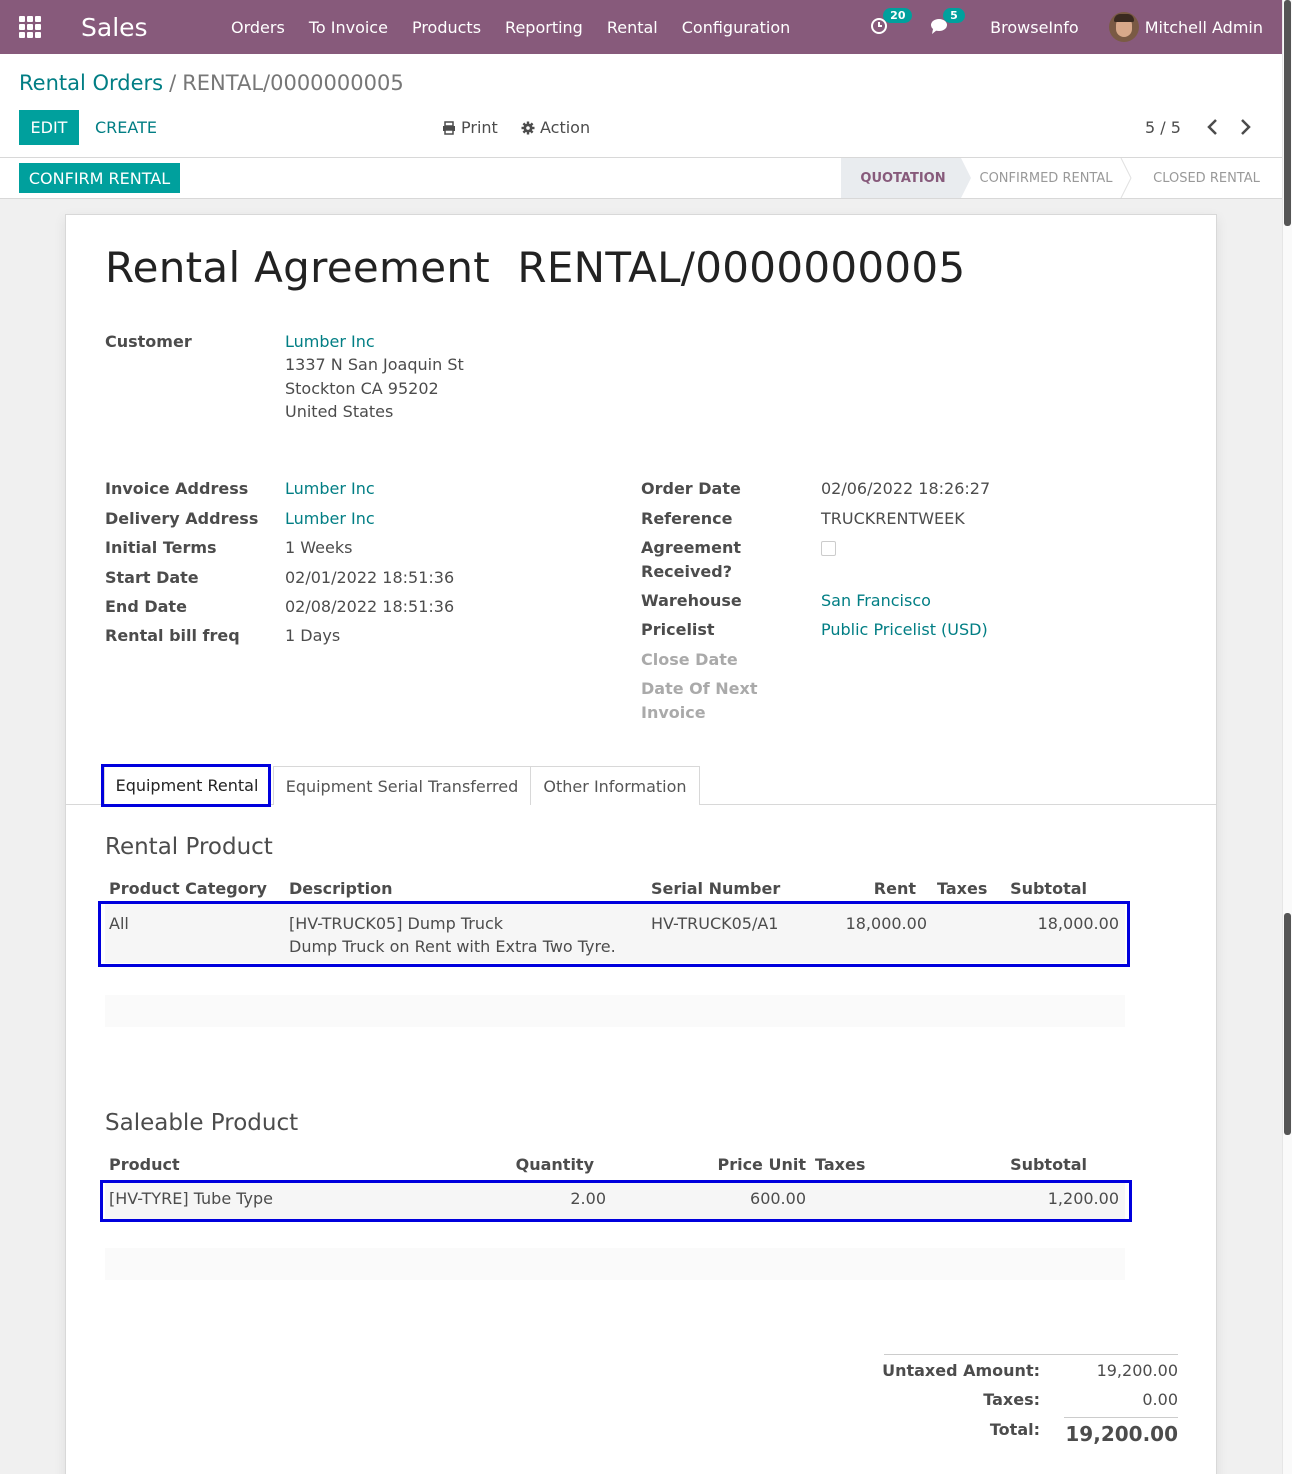  Describe the element at coordinates (146, 606) in the screenshot. I see `end-date-label: End Date` at that location.